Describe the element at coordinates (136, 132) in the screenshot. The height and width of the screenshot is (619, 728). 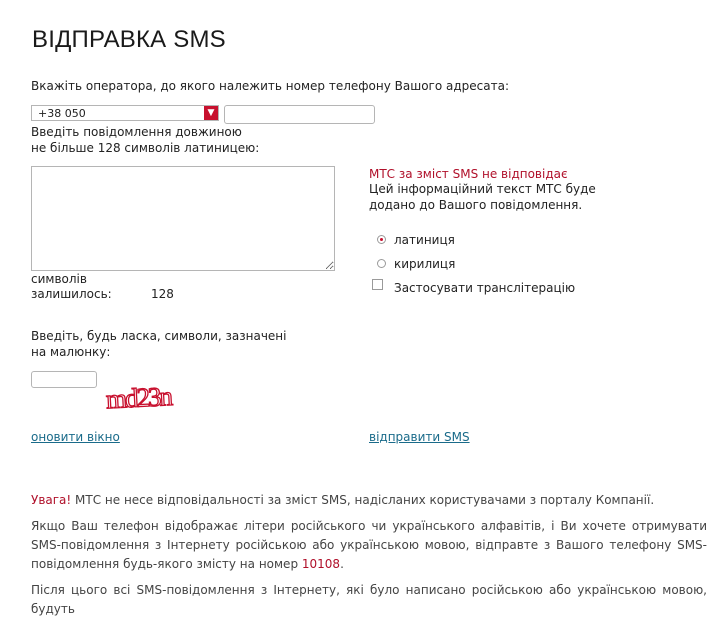
I see `message-prompt-line1: Введіть повідомлення довжиною` at that location.